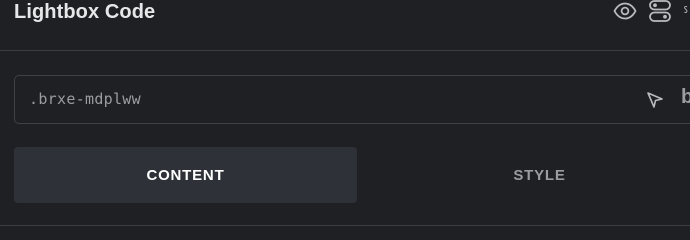 This screenshot has width=690, height=240. Describe the element at coordinates (539, 175) in the screenshot. I see `tab-style-label: STYLE` at that location.